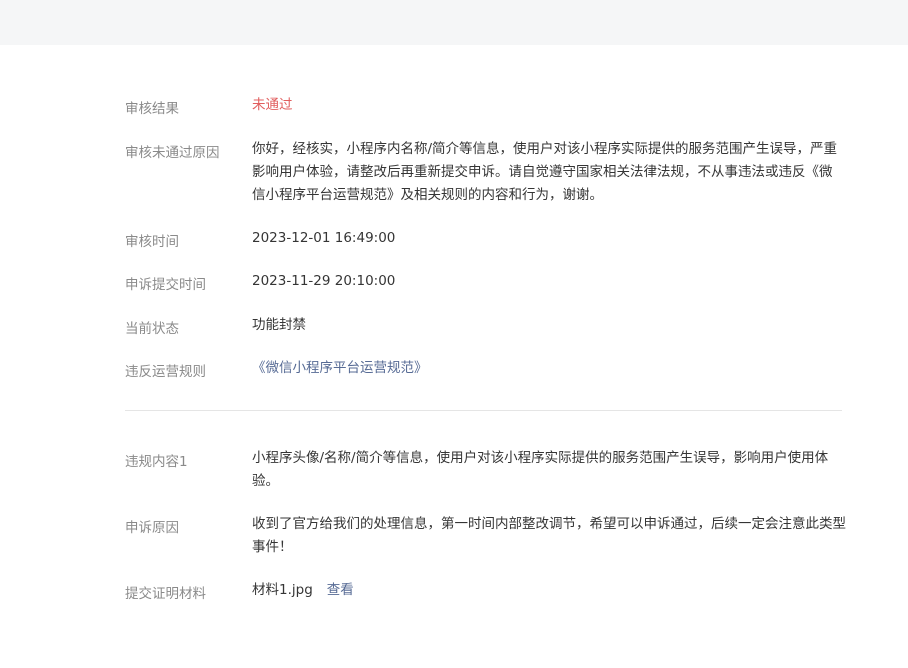 Image resolution: width=908 pixels, height=668 pixels. Describe the element at coordinates (324, 238) in the screenshot. I see `review-time-value: 2023-12-01 16:49:00` at that location.